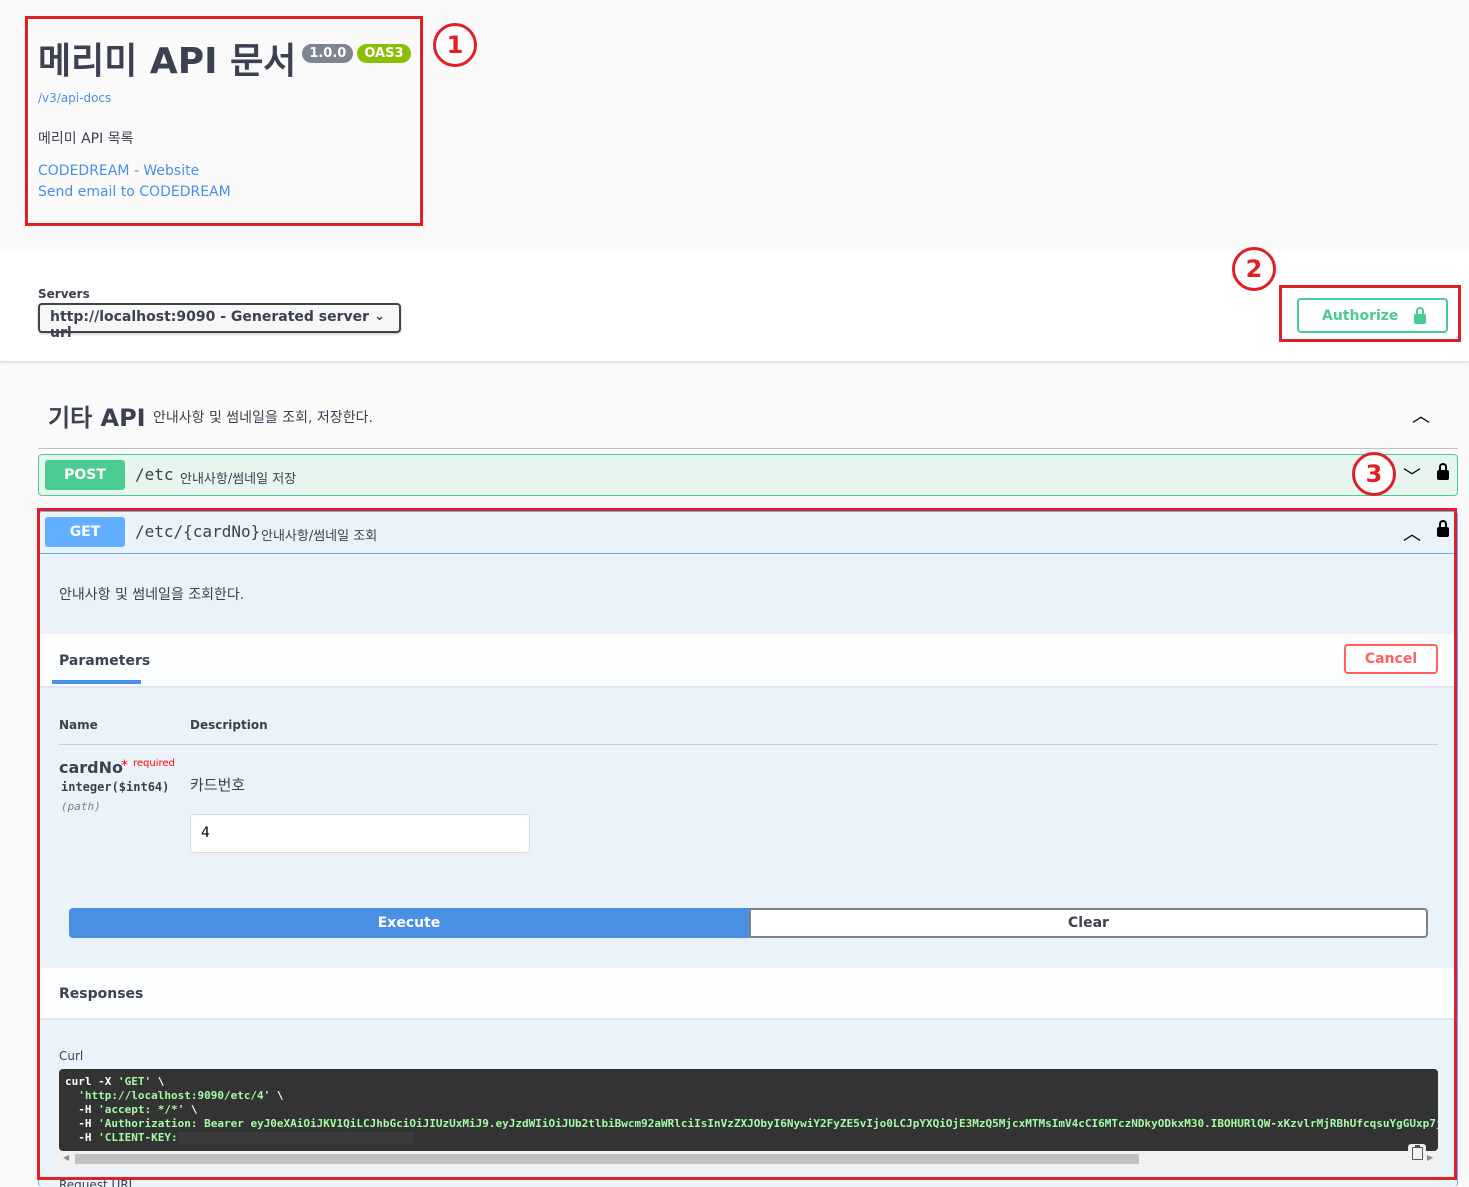  I want to click on method-badge-post: POST, so click(85, 475).